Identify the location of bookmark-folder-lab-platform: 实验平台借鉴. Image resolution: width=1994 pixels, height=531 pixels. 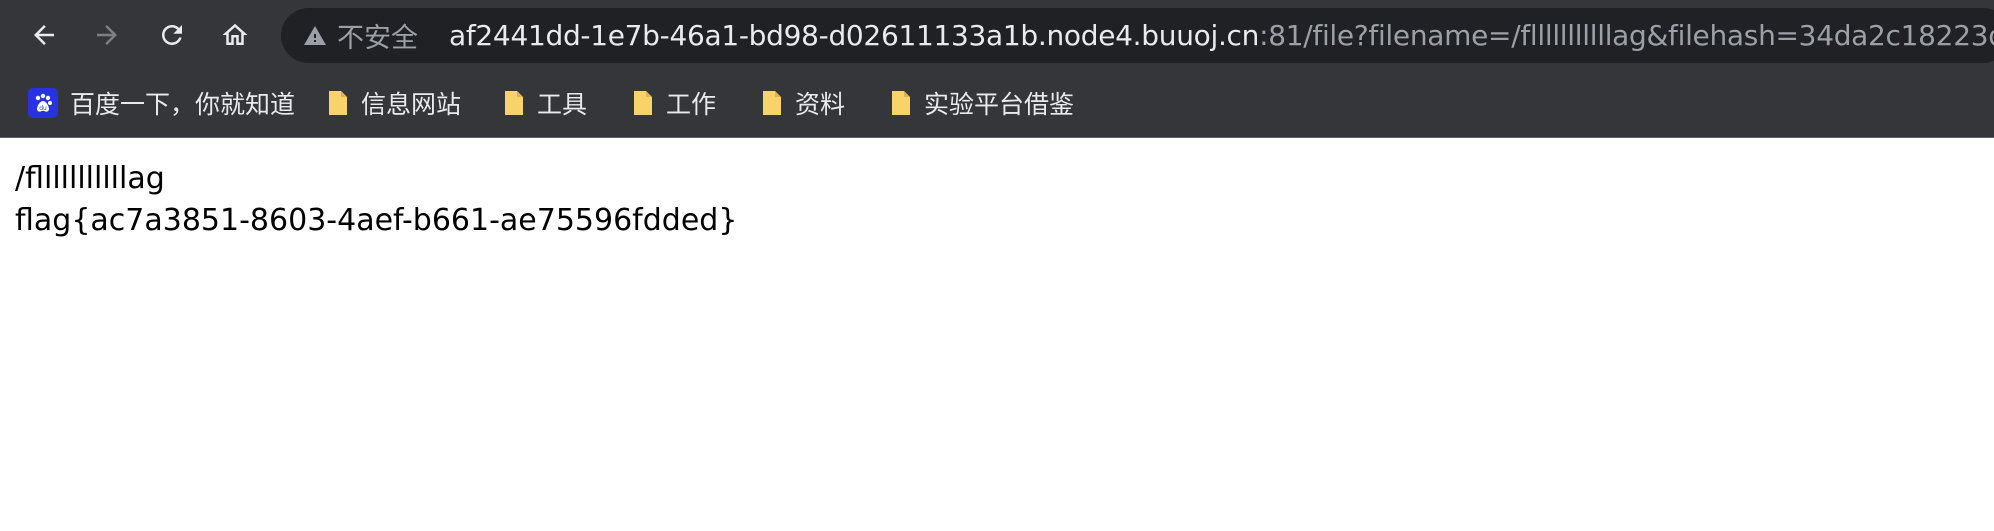
(982, 103).